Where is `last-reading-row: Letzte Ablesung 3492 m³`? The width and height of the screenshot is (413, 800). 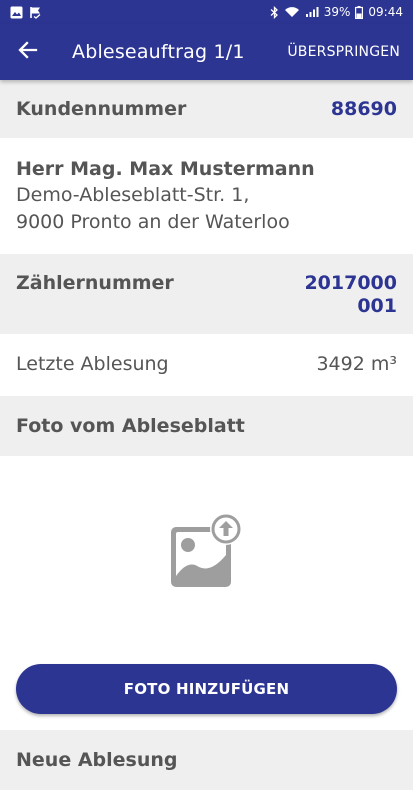 last-reading-row: Letzte Ablesung 3492 m³ is located at coordinates (206, 364).